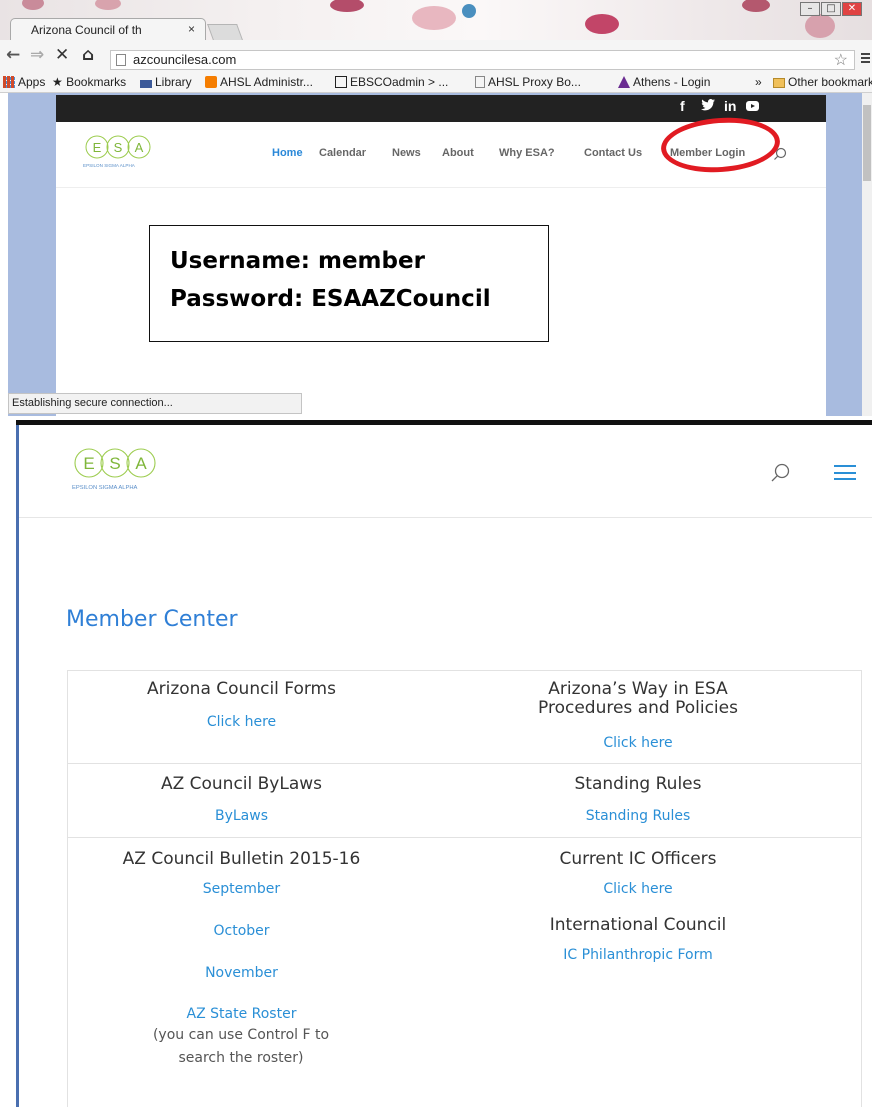 This screenshot has width=872, height=1107. Describe the element at coordinates (241, 859) in the screenshot. I see `bulletin-heading: AZ Council Bulletin 2015-16` at that location.